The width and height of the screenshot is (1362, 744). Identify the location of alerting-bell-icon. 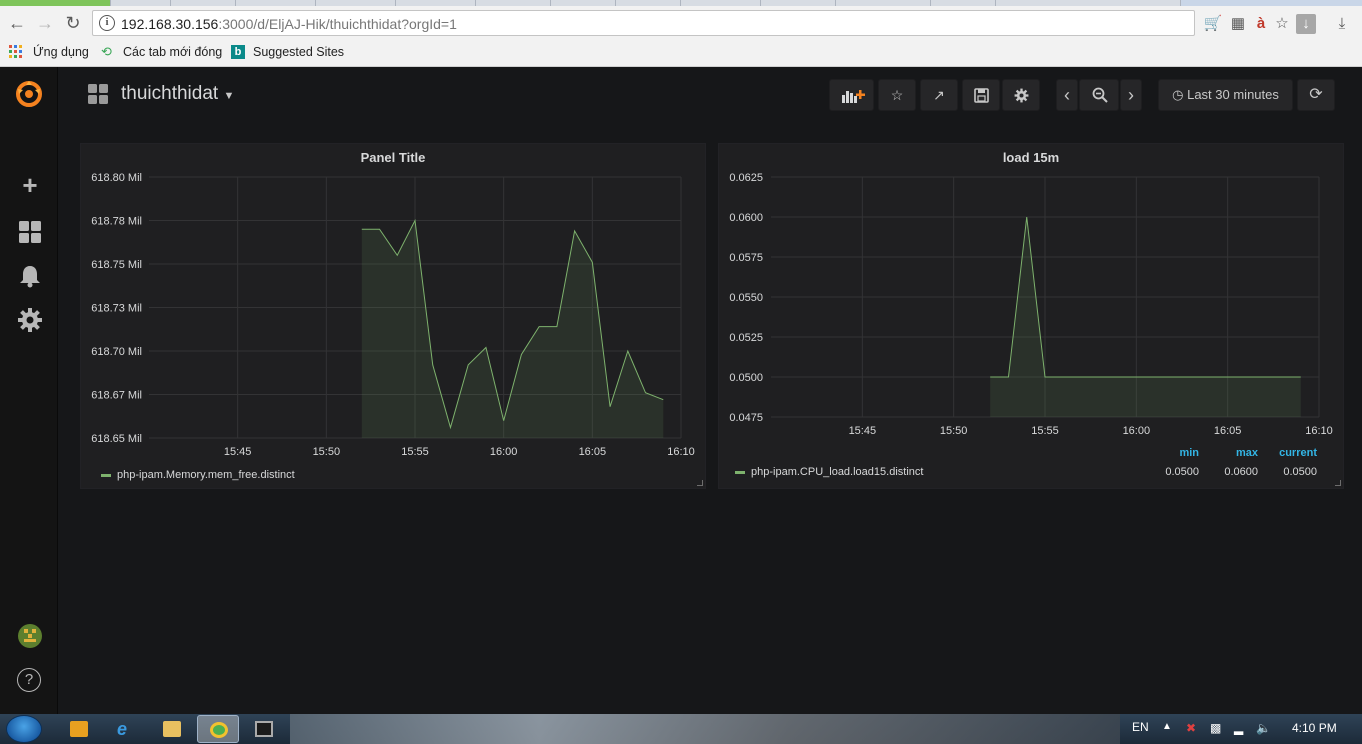
(30, 276).